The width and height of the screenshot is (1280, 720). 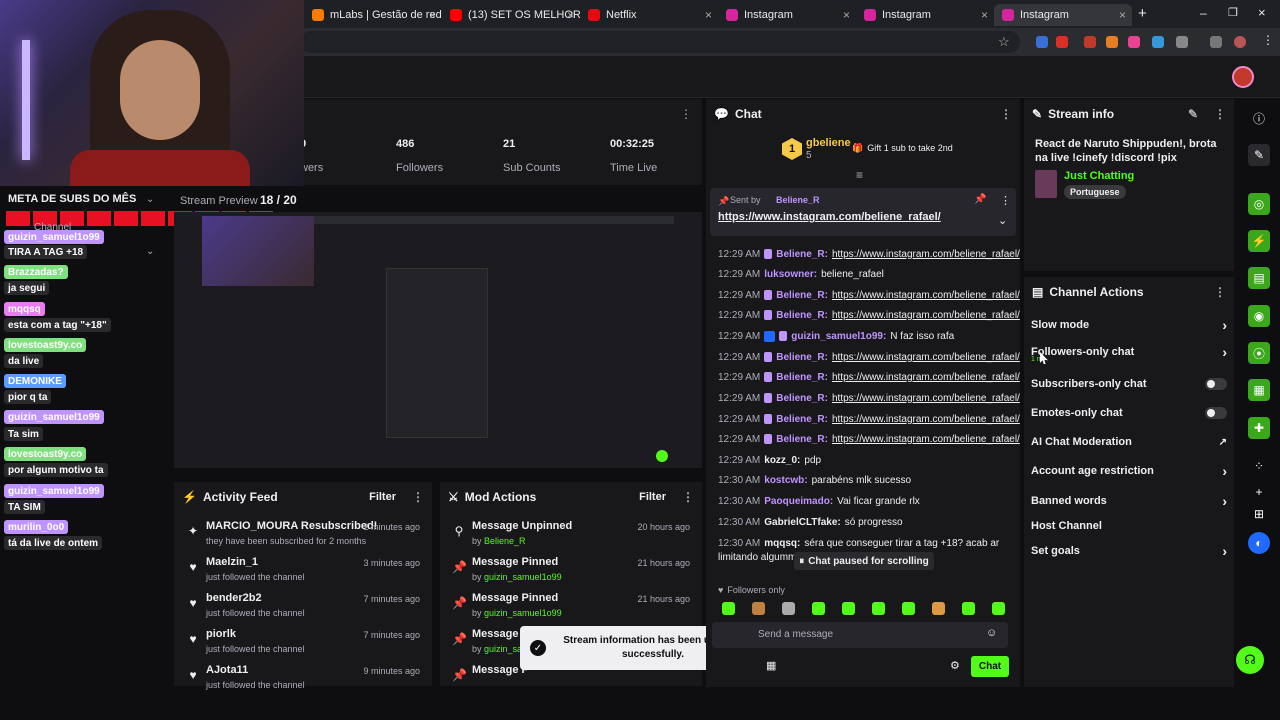 What do you see at coordinates (990, 666) in the screenshot?
I see `chat-send-button: Chat` at bounding box center [990, 666].